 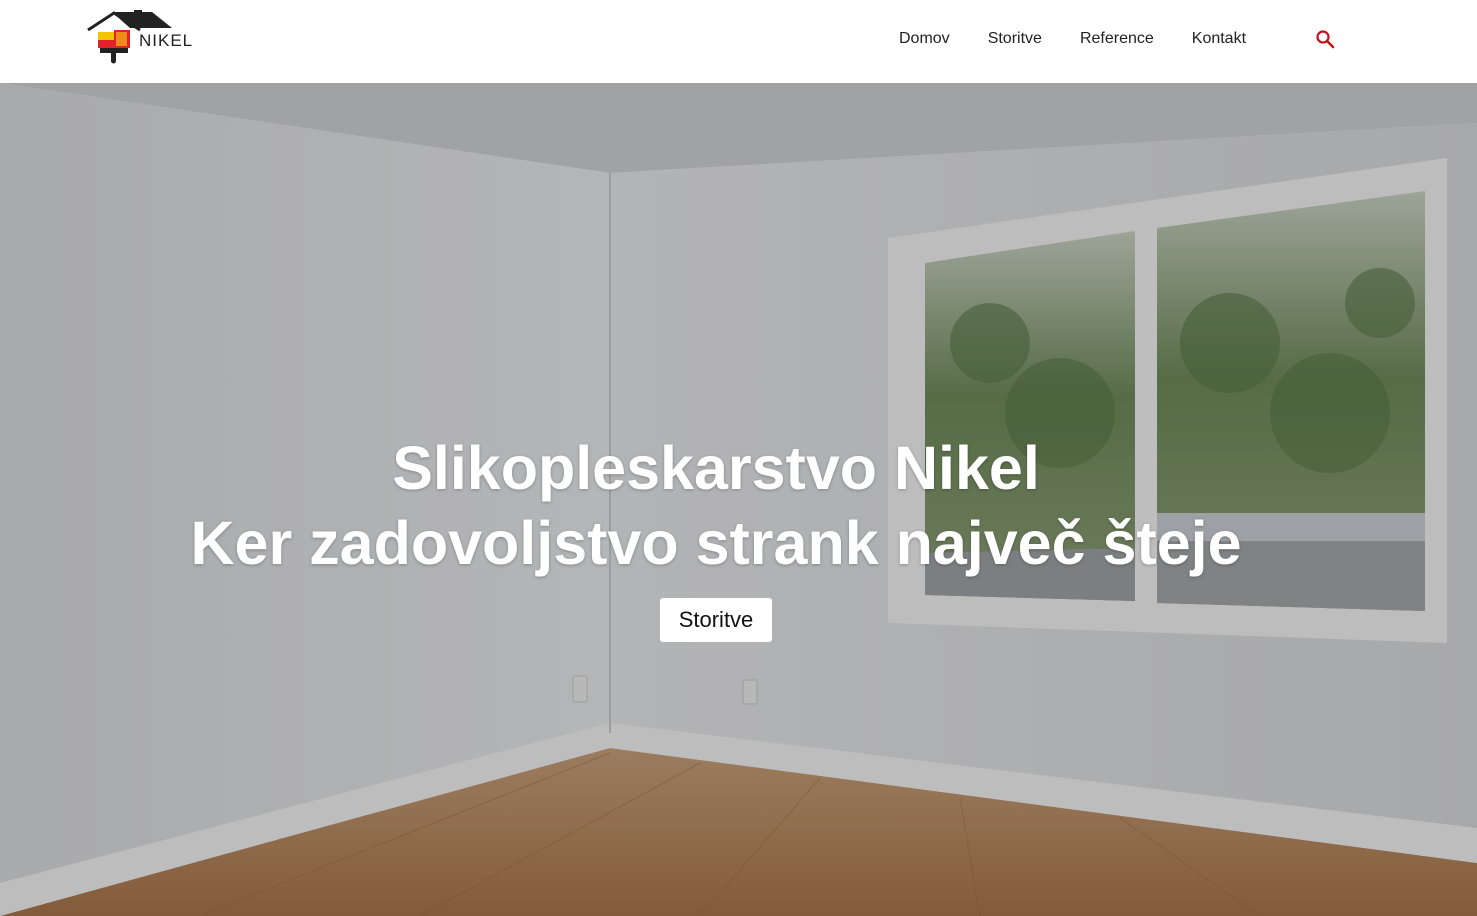 I want to click on hero-title-line-2: Ker zadovoljstvo strank največ šteje, so click(x=716, y=543).